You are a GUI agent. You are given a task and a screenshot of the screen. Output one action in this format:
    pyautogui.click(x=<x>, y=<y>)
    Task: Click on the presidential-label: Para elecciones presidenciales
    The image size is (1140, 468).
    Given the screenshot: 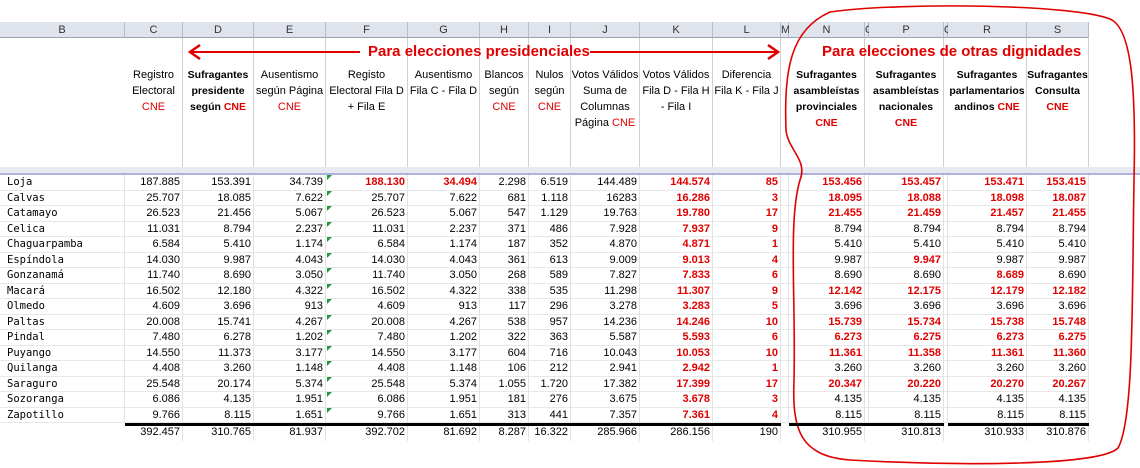 What is the action you would take?
    pyautogui.click(x=479, y=51)
    